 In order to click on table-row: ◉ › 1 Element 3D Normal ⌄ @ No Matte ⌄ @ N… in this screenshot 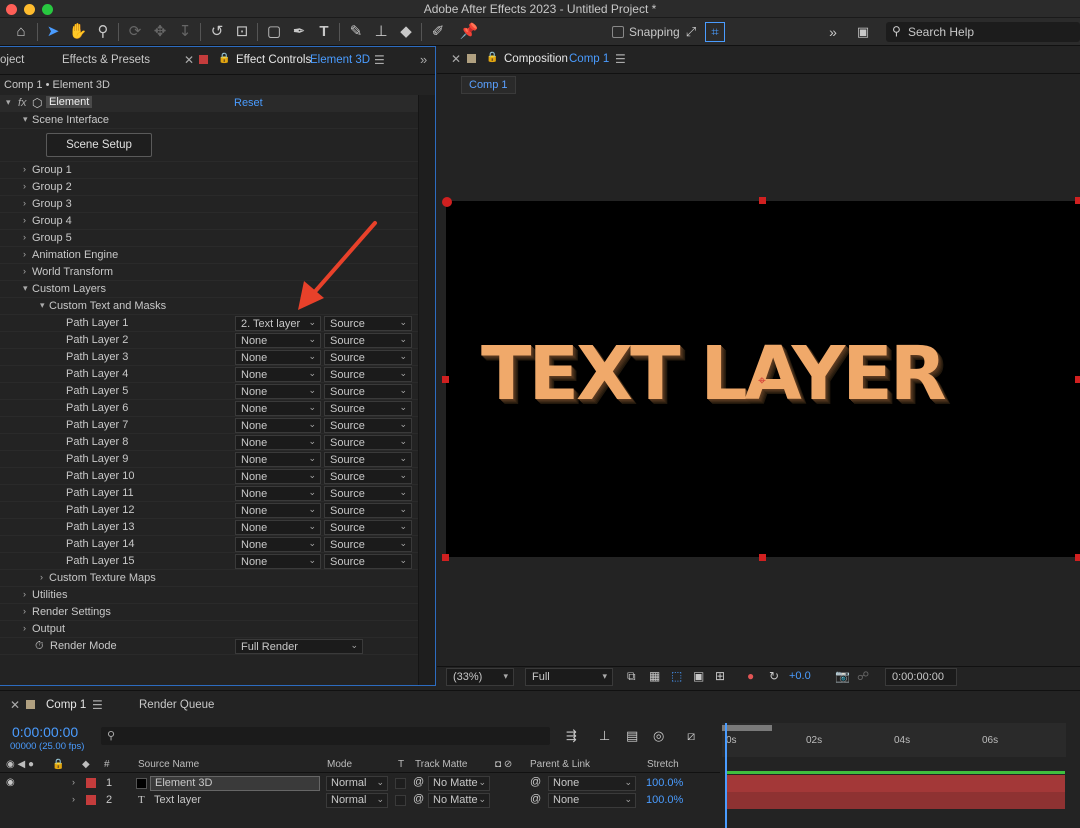, I will do `click(360, 783)`.